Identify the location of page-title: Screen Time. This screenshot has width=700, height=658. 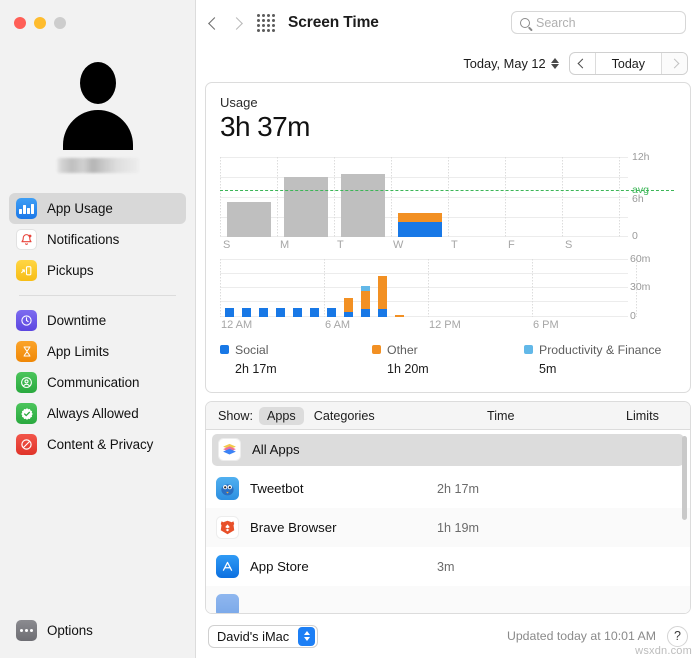
(333, 22).